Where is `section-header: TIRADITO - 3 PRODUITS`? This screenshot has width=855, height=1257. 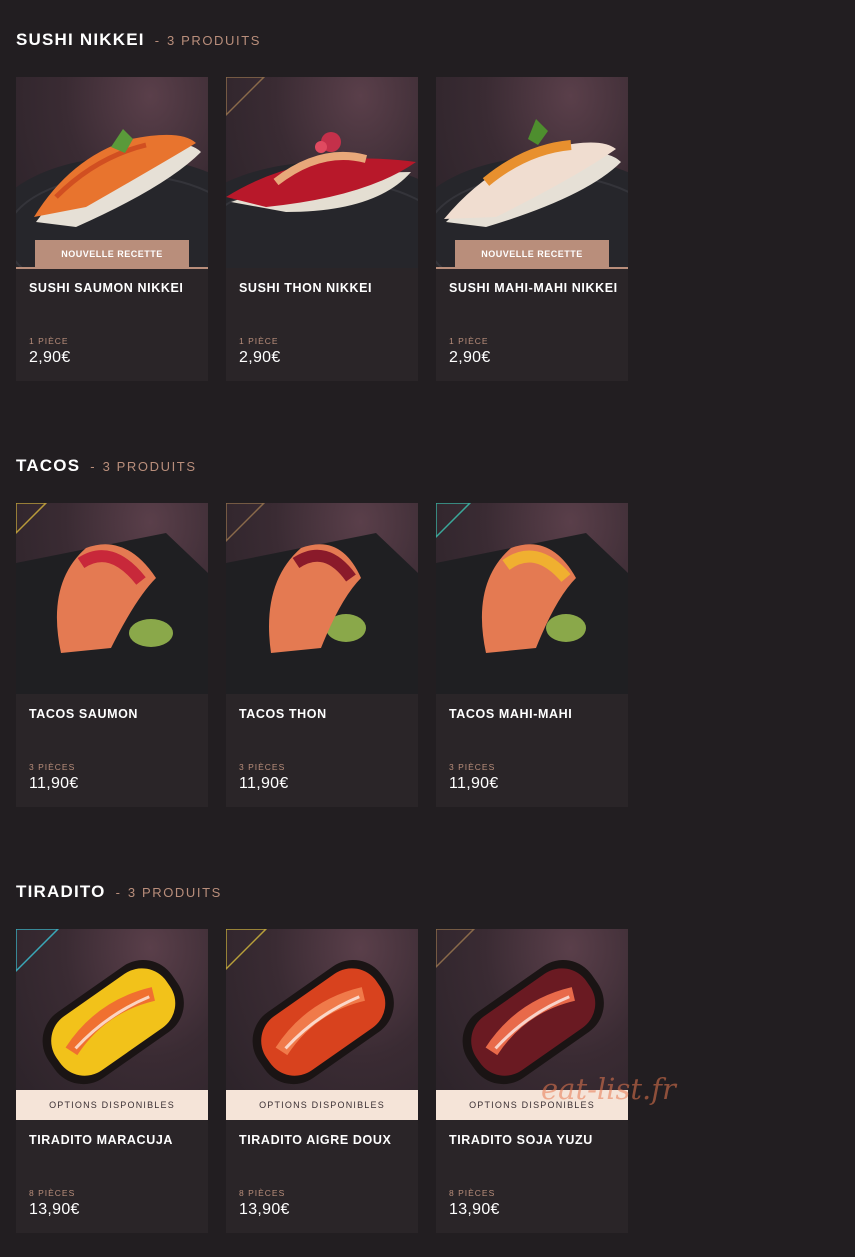
section-header: TIRADITO - 3 PRODUITS is located at coordinates (119, 892).